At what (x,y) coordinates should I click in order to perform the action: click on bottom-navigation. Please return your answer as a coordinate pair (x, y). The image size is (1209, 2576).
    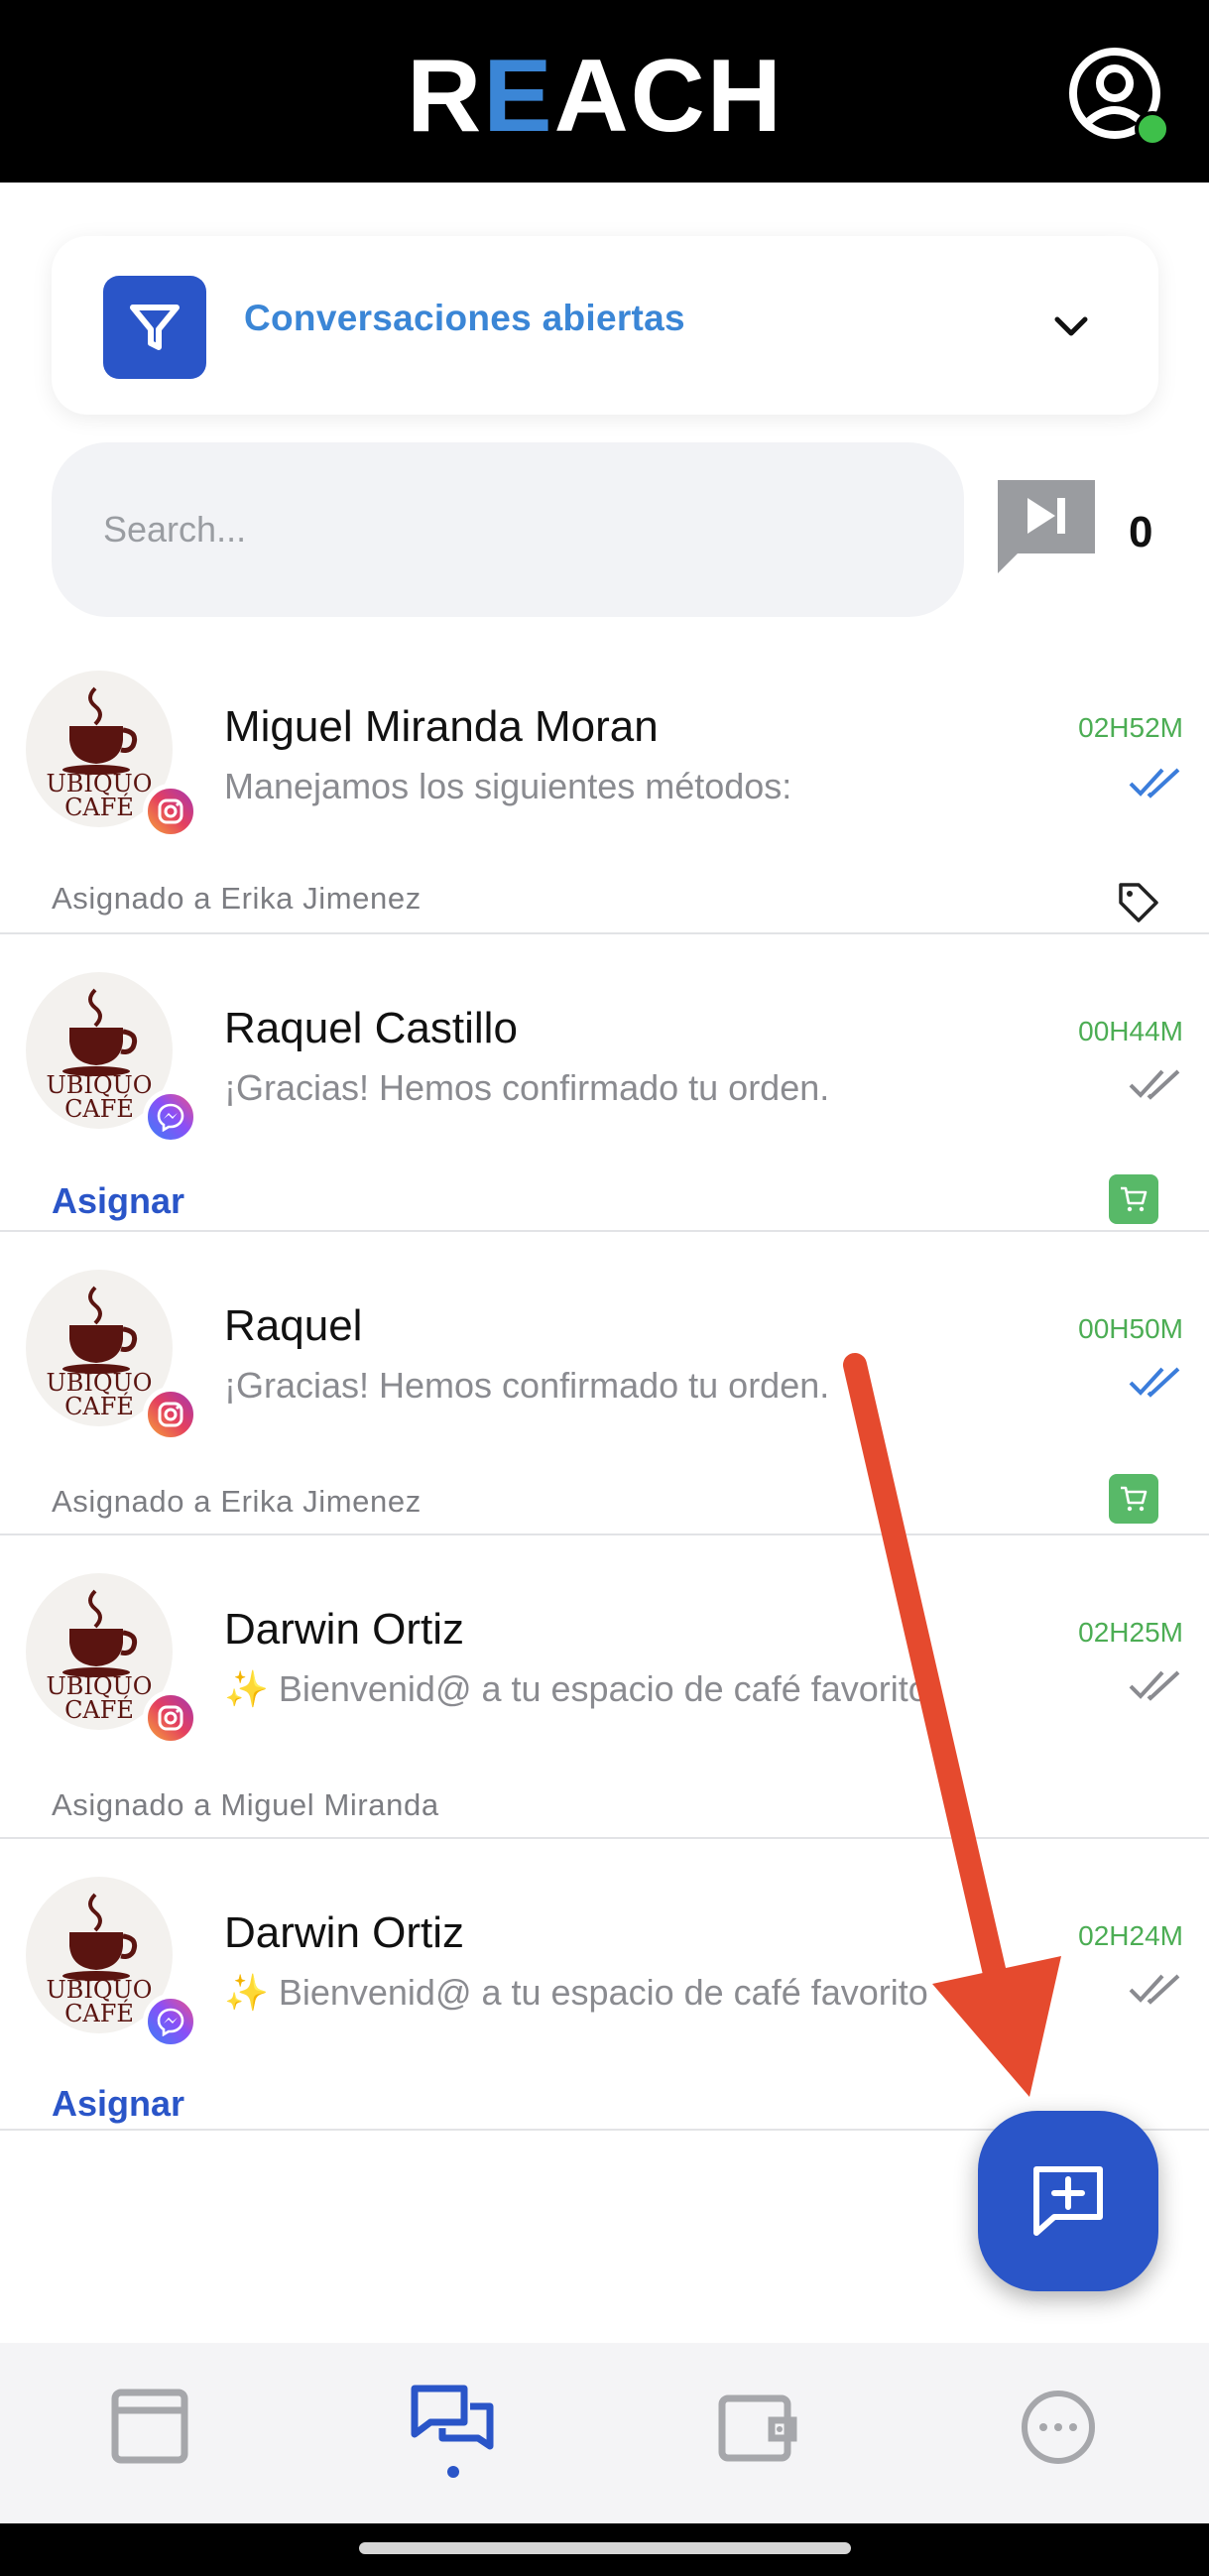
    Looking at the image, I should click on (604, 2433).